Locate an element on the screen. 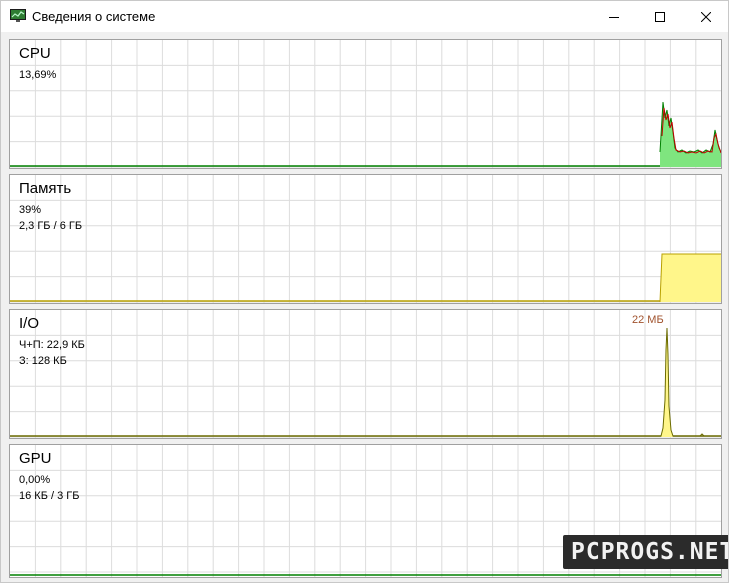  gpu-usage: 0,00% is located at coordinates (35, 480).